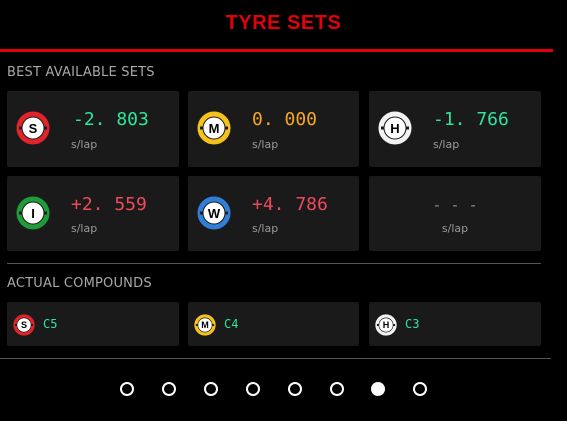  I want to click on best-set-card-hard: H -1. 766 s/lap, so click(455, 129).